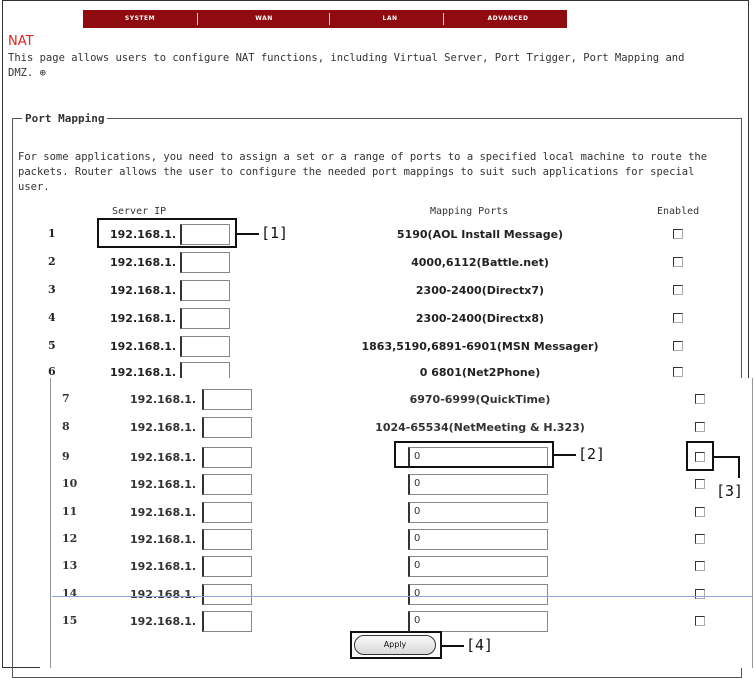  Describe the element at coordinates (402, 596) in the screenshot. I see `divider-line` at that location.